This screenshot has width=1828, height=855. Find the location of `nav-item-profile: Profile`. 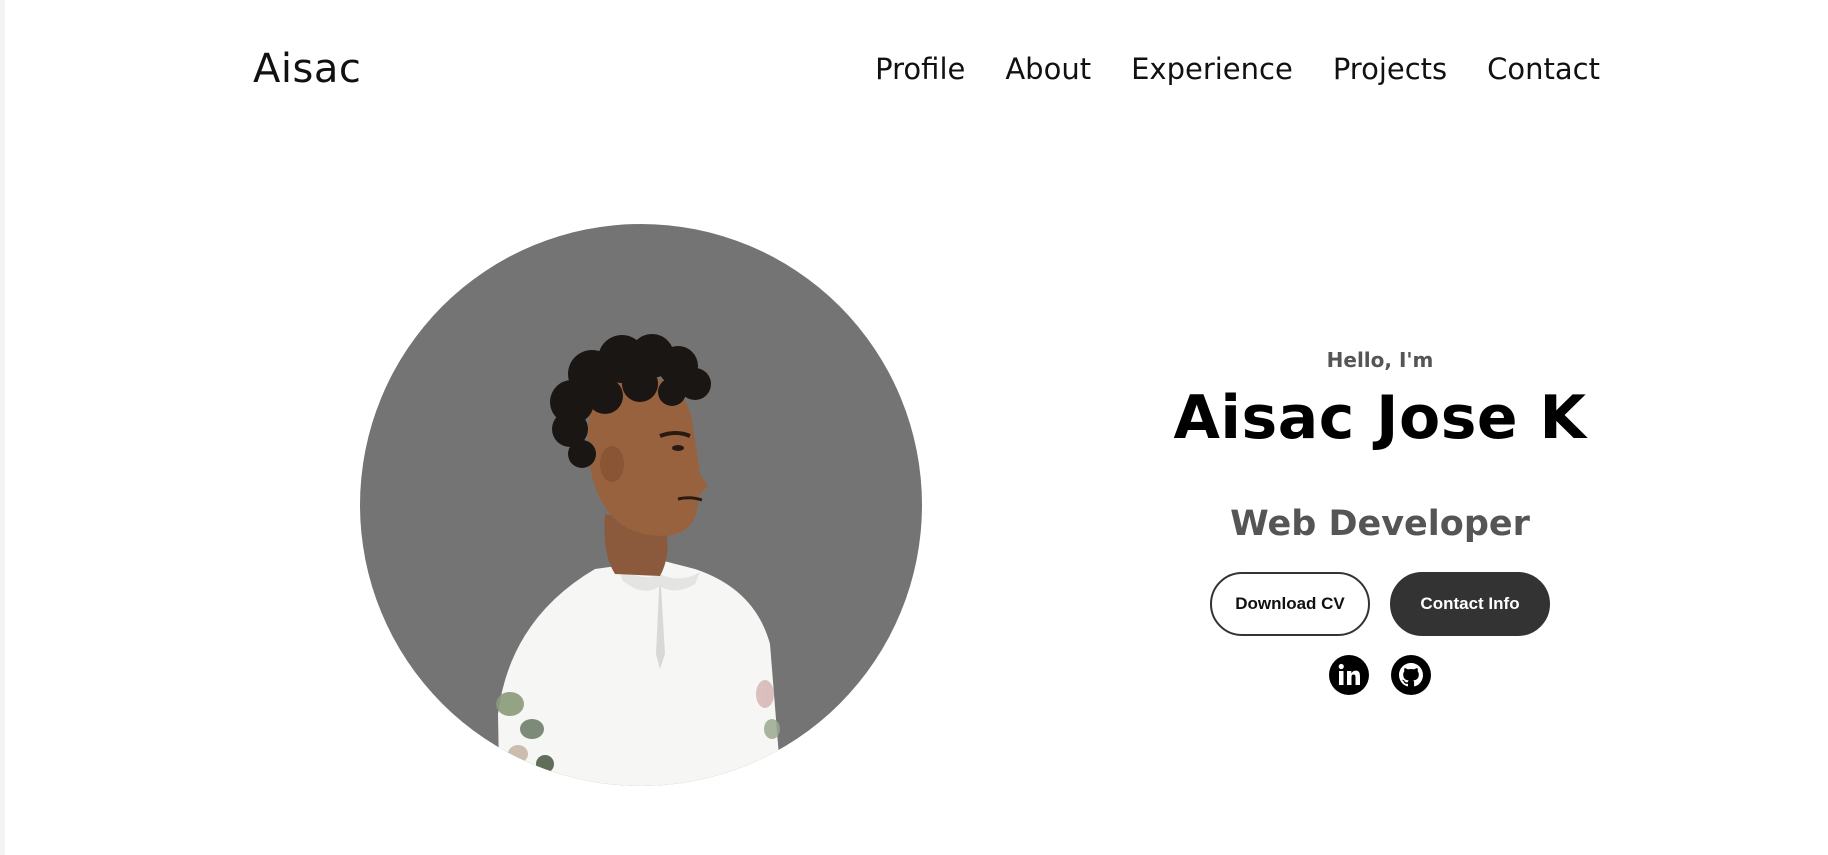

nav-item-profile: Profile is located at coordinates (920, 69).